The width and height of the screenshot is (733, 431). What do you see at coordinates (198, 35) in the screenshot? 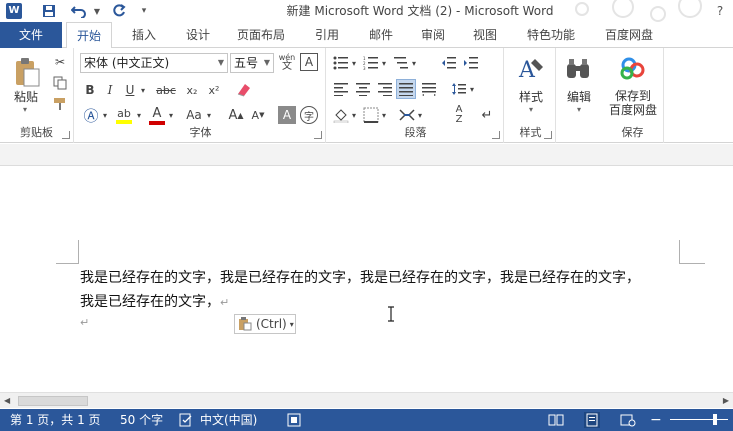
I see `tab-design: 设计` at bounding box center [198, 35].